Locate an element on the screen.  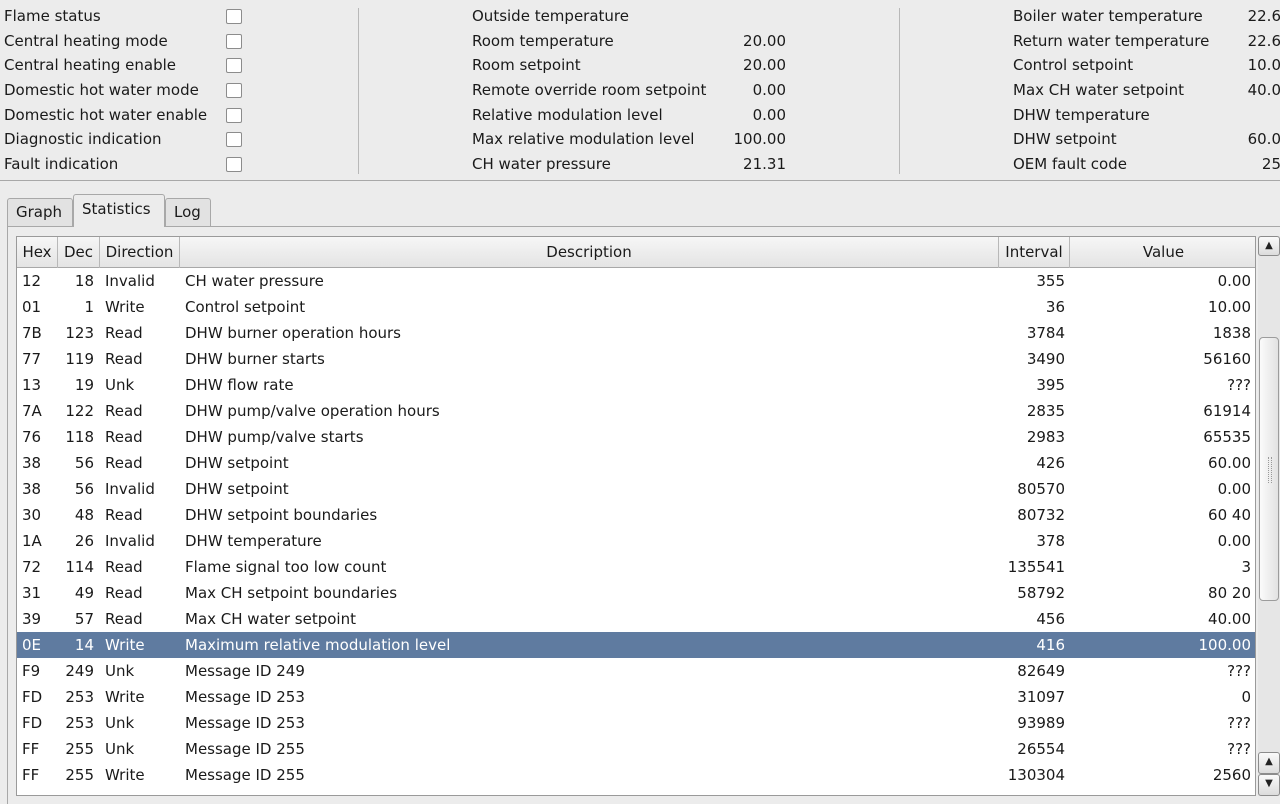
column-header-dec: Dec is located at coordinates (79, 252).